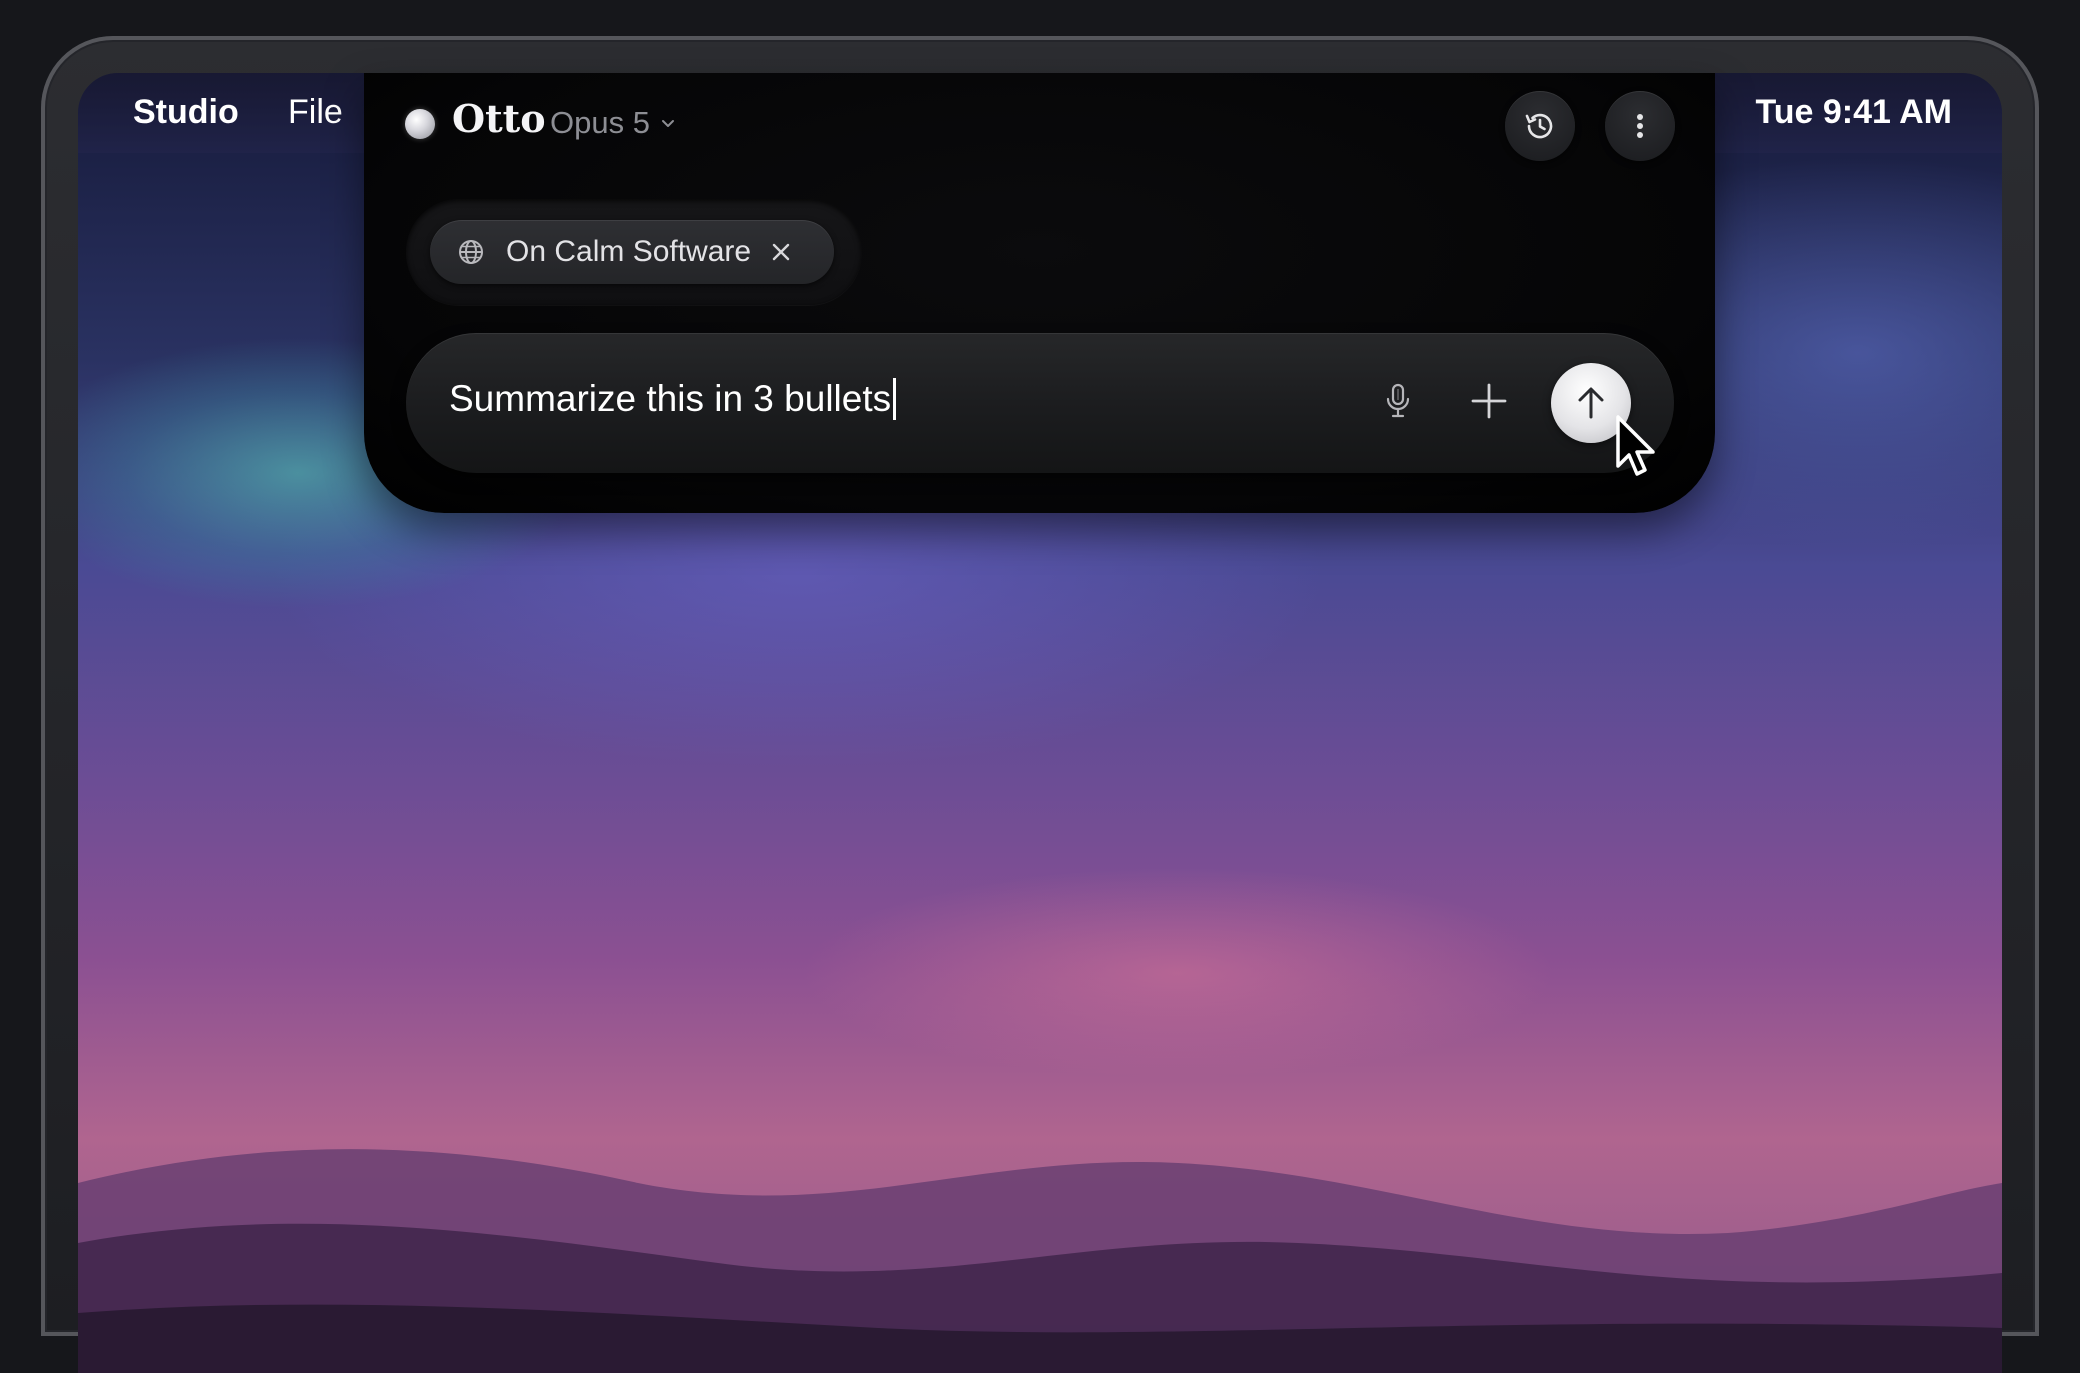 Image resolution: width=2080 pixels, height=1373 pixels. Describe the element at coordinates (471, 252) in the screenshot. I see `globe-icon` at that location.